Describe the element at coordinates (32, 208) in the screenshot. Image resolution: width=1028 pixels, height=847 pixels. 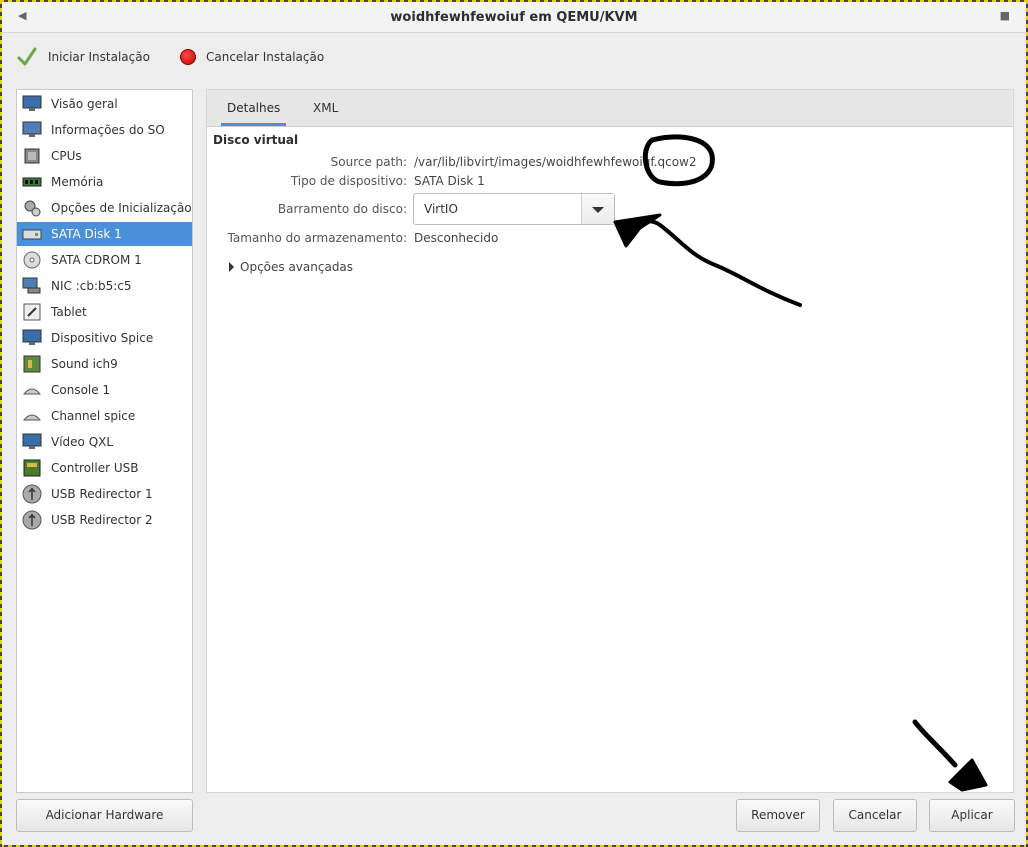
I see `boot-options-icon` at that location.